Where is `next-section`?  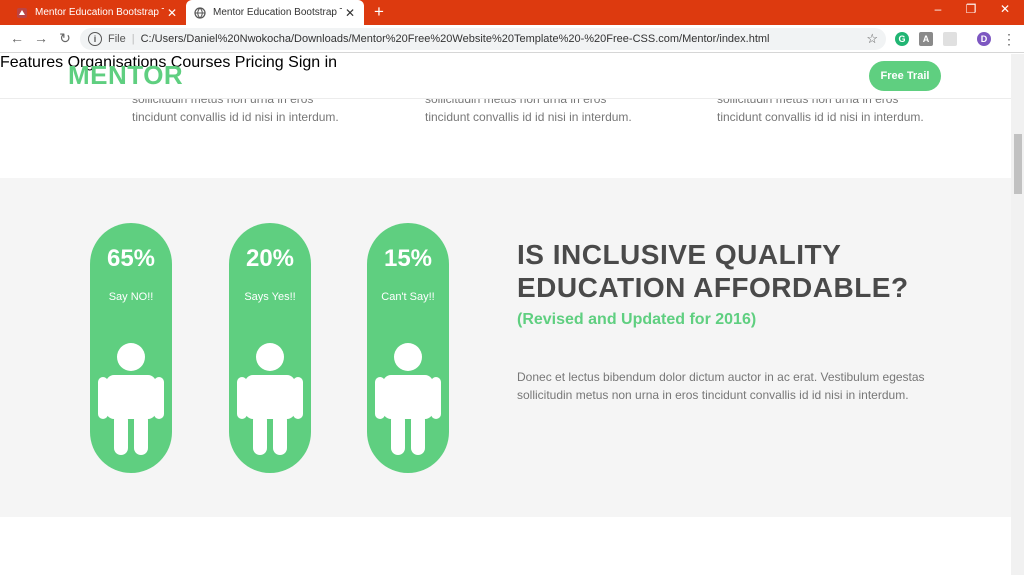
next-section is located at coordinates (505, 546).